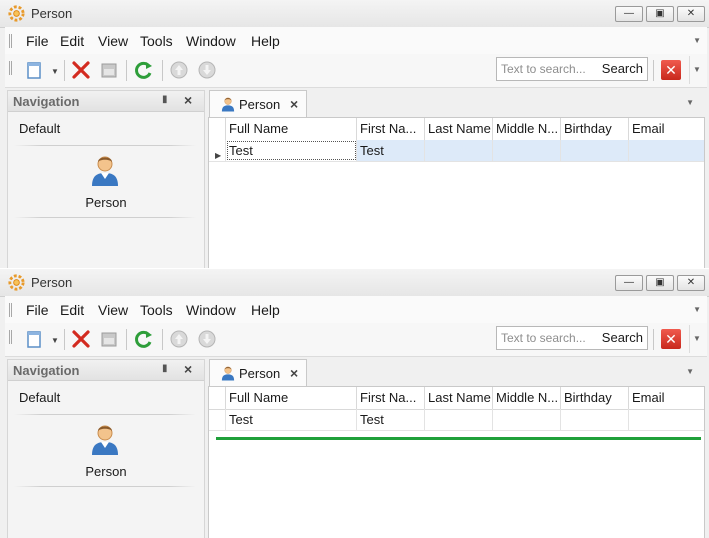  I want to click on document-tabs: Person × ▼, so click(458, 104).